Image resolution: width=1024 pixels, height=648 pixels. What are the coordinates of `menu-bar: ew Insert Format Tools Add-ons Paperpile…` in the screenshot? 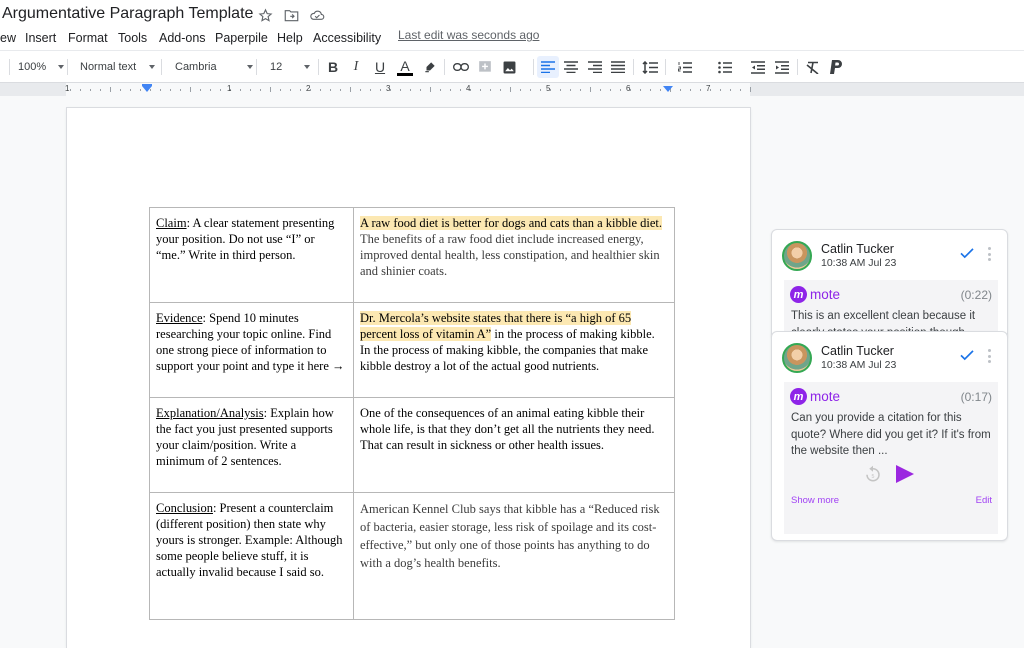 It's located at (512, 39).